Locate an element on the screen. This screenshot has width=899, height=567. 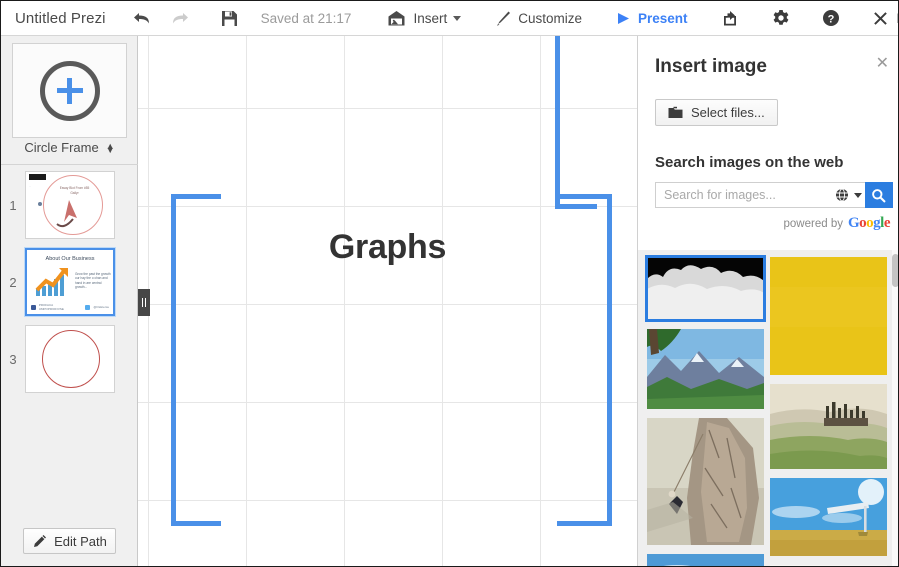
google-logo: Google is located at coordinates (869, 223).